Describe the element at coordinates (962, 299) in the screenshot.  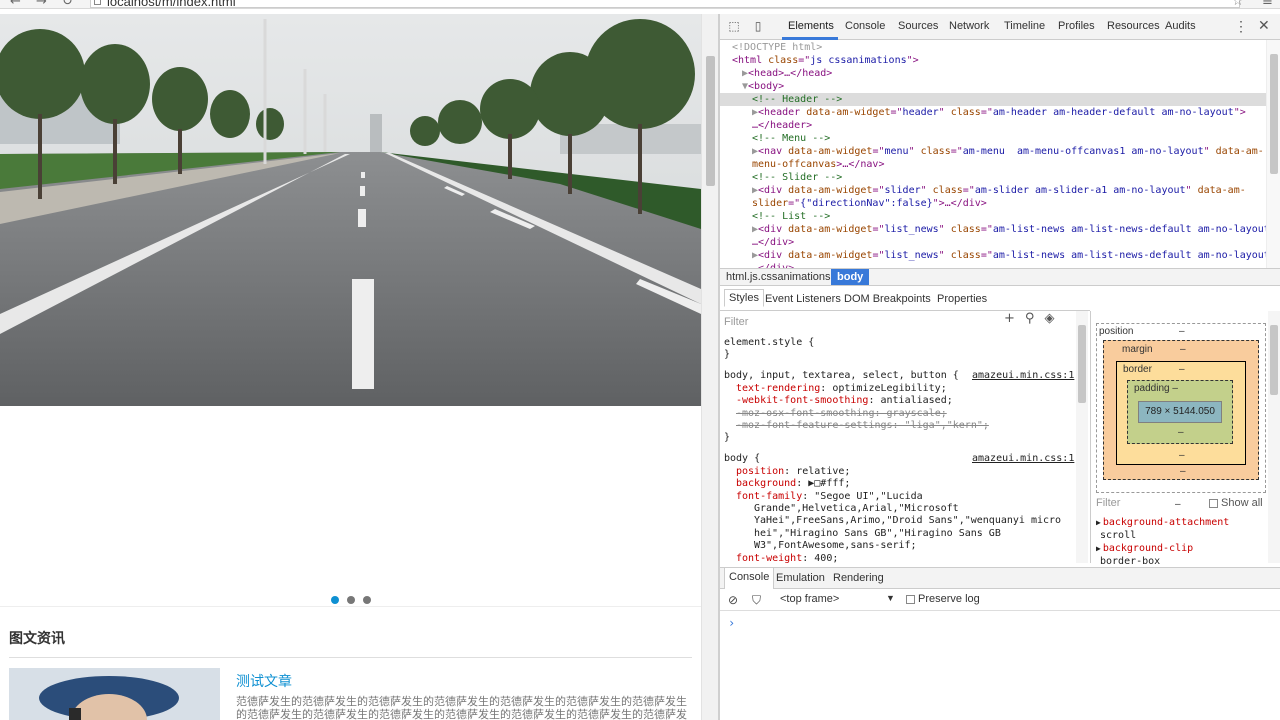
I see `tab-properties: Properties` at that location.